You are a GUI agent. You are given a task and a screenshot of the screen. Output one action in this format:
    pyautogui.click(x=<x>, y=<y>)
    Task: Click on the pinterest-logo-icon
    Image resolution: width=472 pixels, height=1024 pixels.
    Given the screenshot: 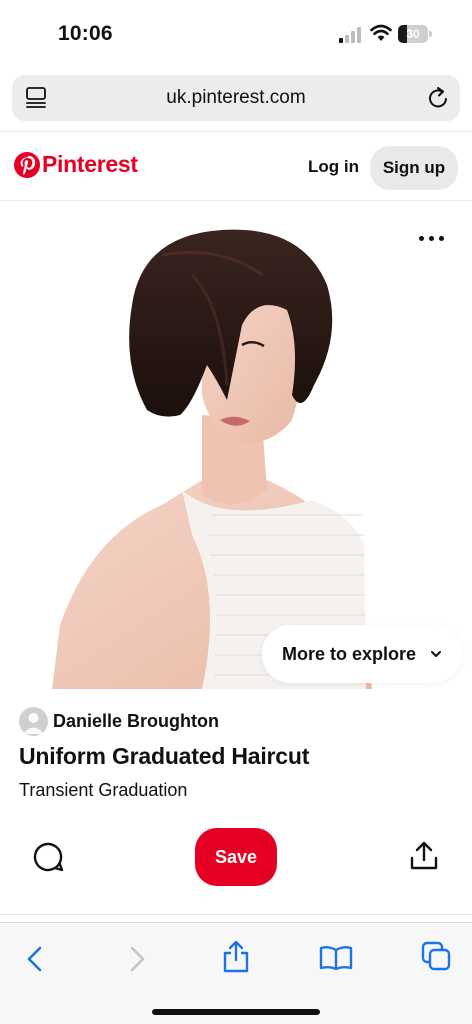 What is the action you would take?
    pyautogui.click(x=27, y=165)
    